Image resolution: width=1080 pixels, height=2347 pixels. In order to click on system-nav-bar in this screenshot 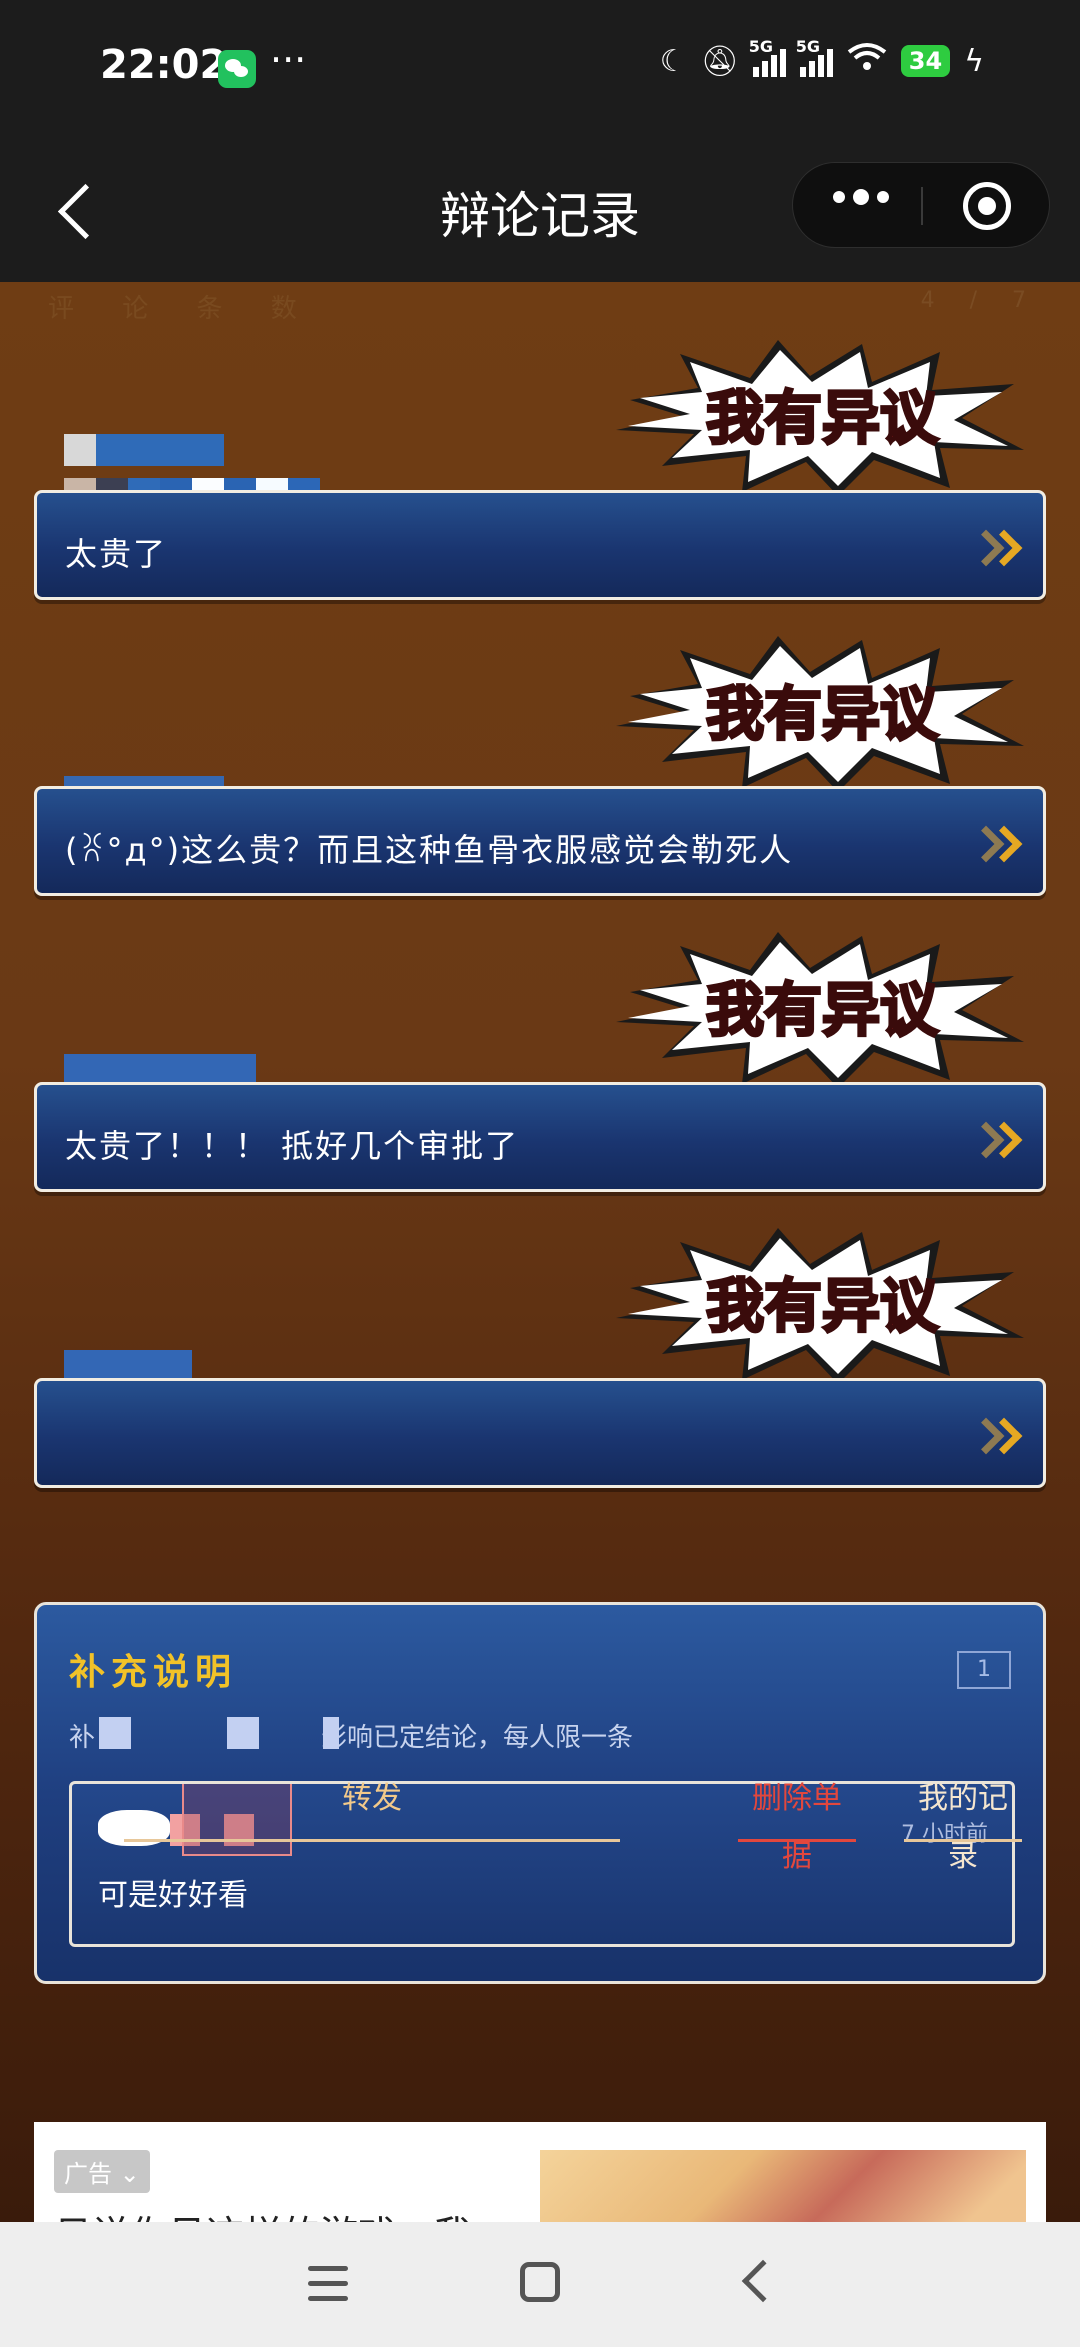, I will do `click(540, 2284)`.